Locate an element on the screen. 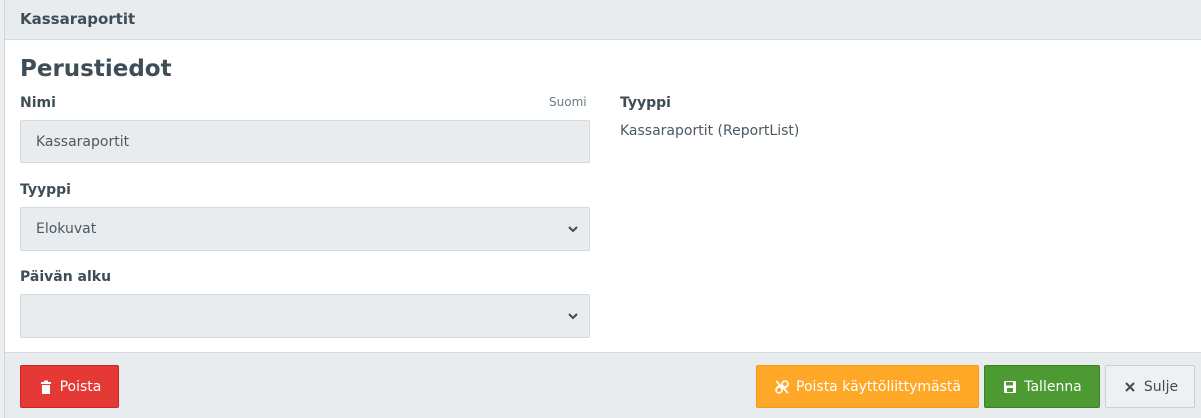 This screenshot has width=1201, height=418. type-select: Elokuvat is located at coordinates (305, 229).